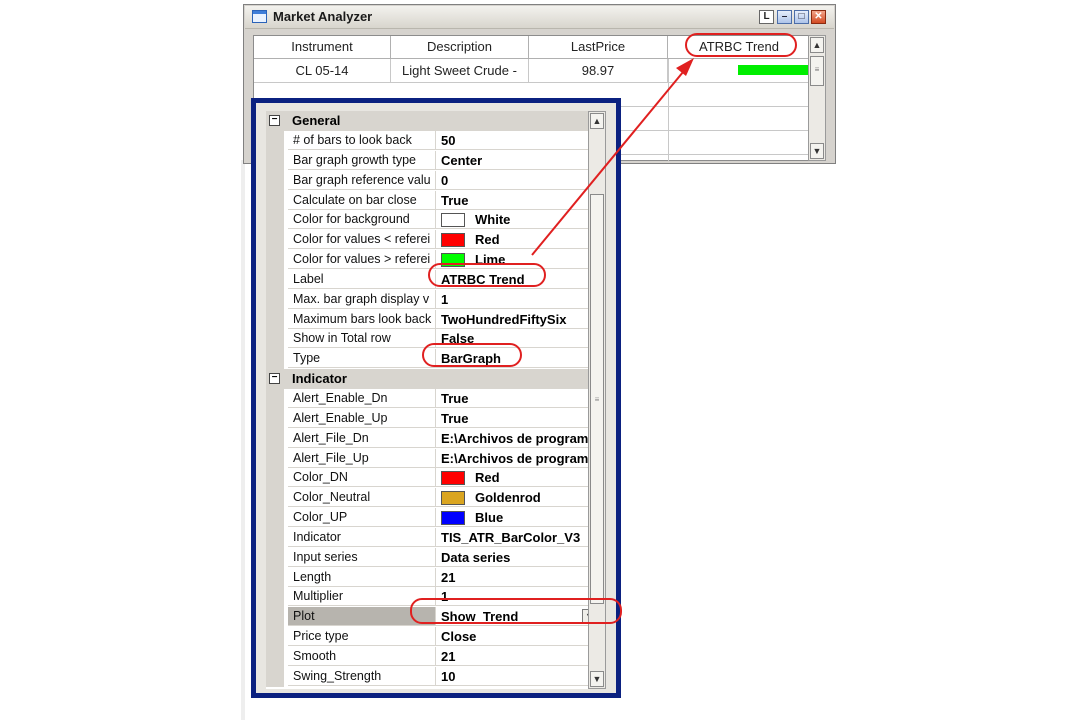  I want to click on category-label: Indicator, so click(319, 379).